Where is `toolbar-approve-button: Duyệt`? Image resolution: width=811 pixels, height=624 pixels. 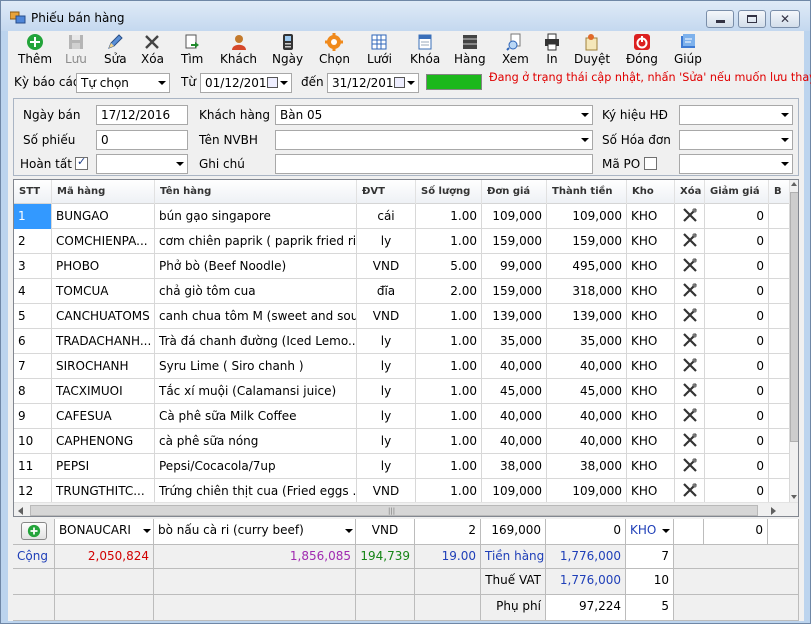 toolbar-approve-button: Duyệt is located at coordinates (592, 50).